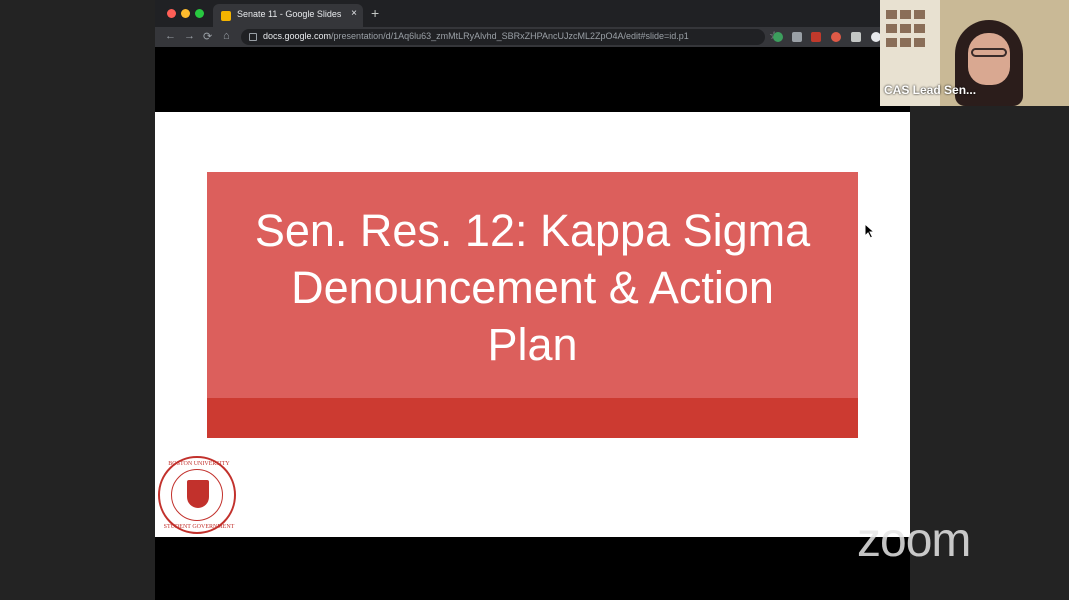 This screenshot has width=1069, height=600. Describe the element at coordinates (989, 52) in the screenshot. I see `participant-glasses` at that location.